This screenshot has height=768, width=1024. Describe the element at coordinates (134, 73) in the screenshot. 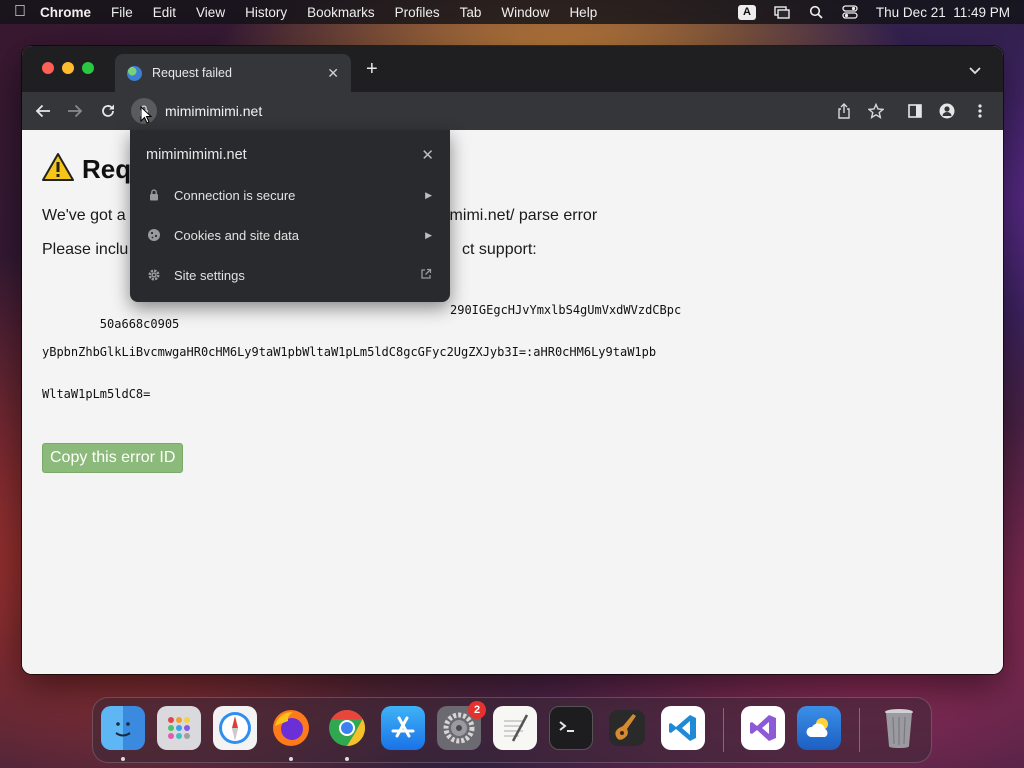

I see `globe-favicon-icon` at that location.